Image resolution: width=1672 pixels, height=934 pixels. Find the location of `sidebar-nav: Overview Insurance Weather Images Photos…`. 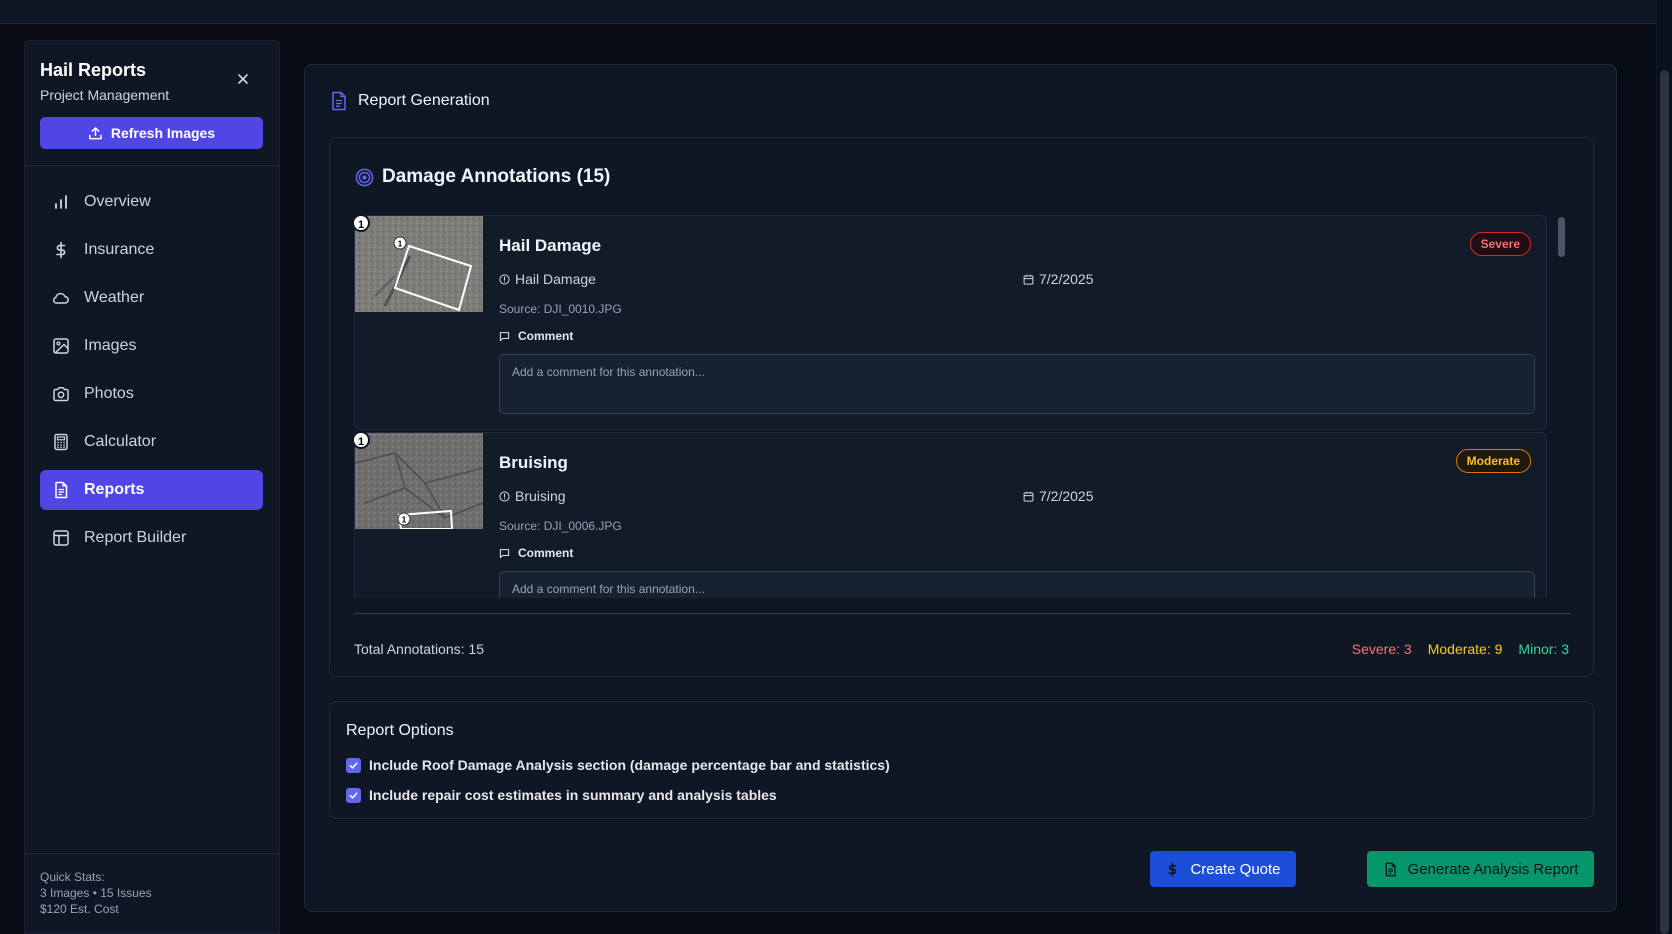

sidebar-nav: Overview Insurance Weather Images Photos… is located at coordinates (151, 374).